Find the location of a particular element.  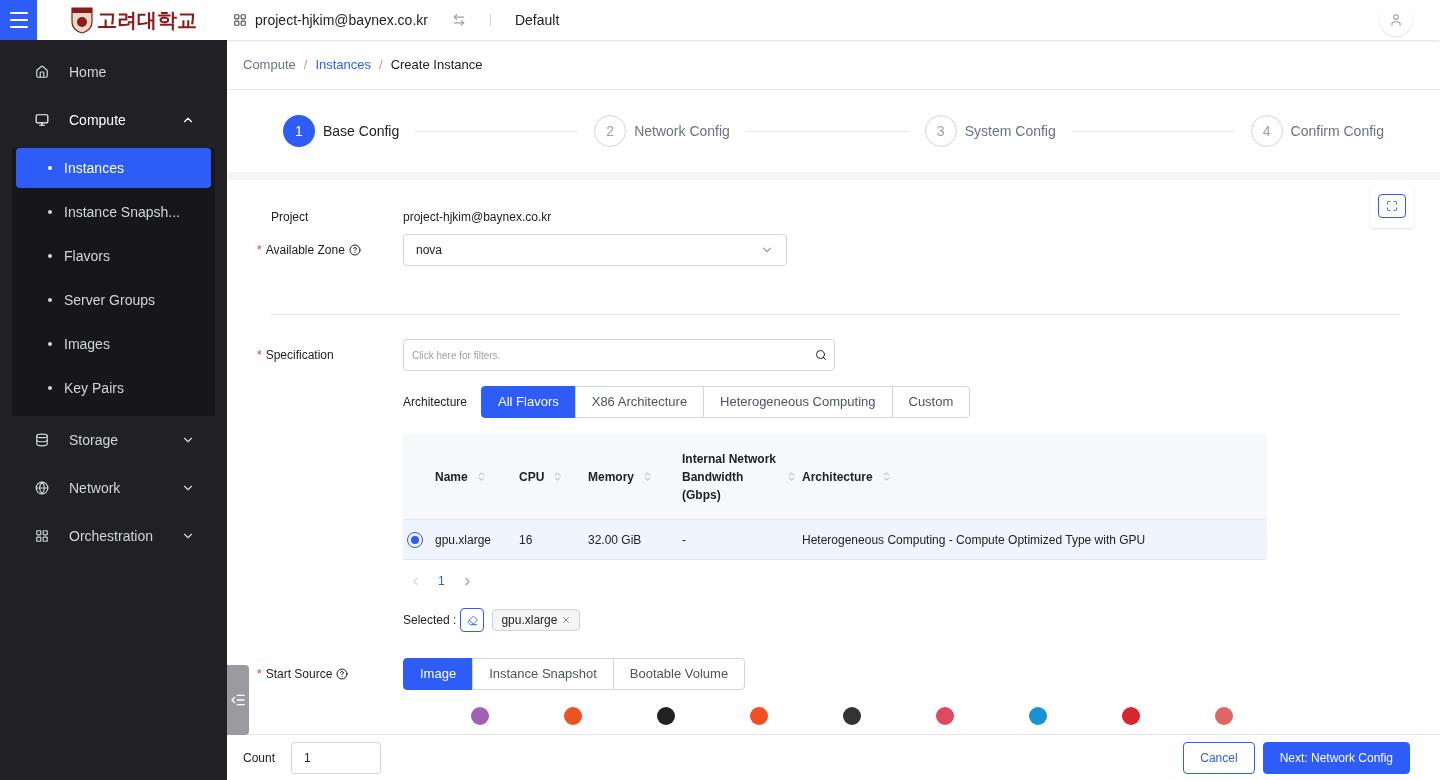

step-label: Base Config is located at coordinates (361, 131).